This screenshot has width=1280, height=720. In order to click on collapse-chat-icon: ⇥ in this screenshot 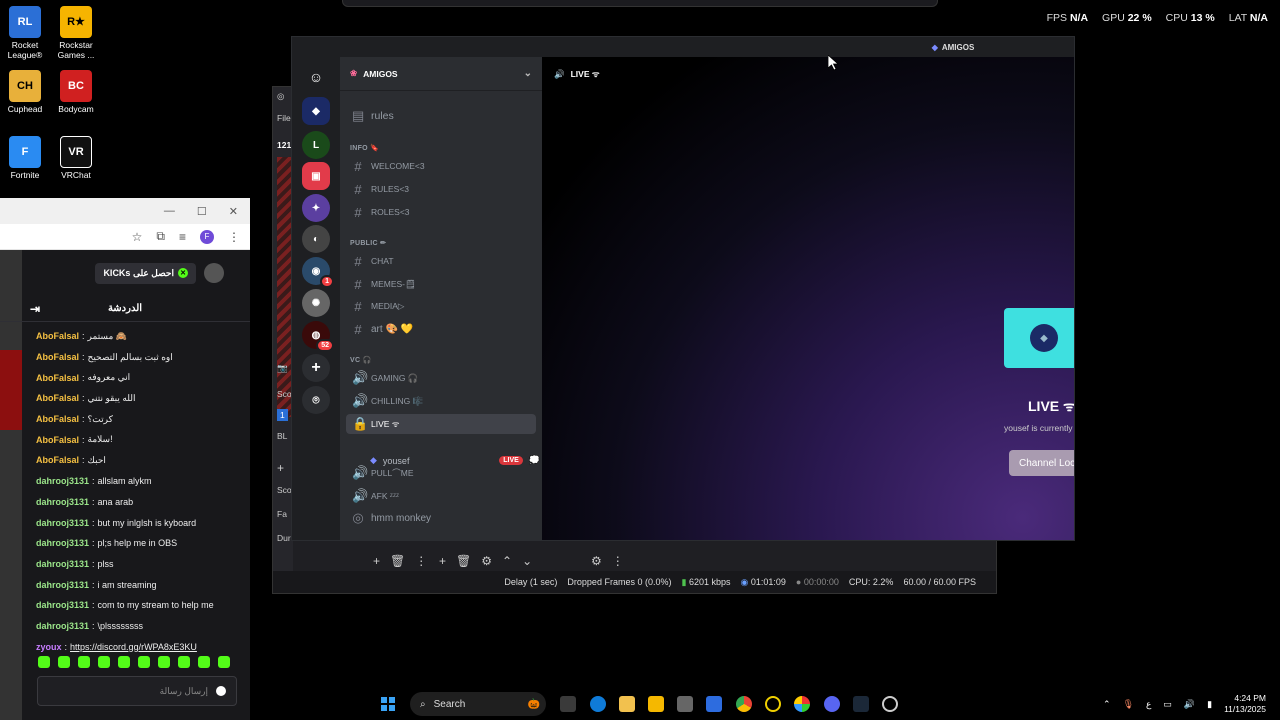, I will do `click(35, 309)`.